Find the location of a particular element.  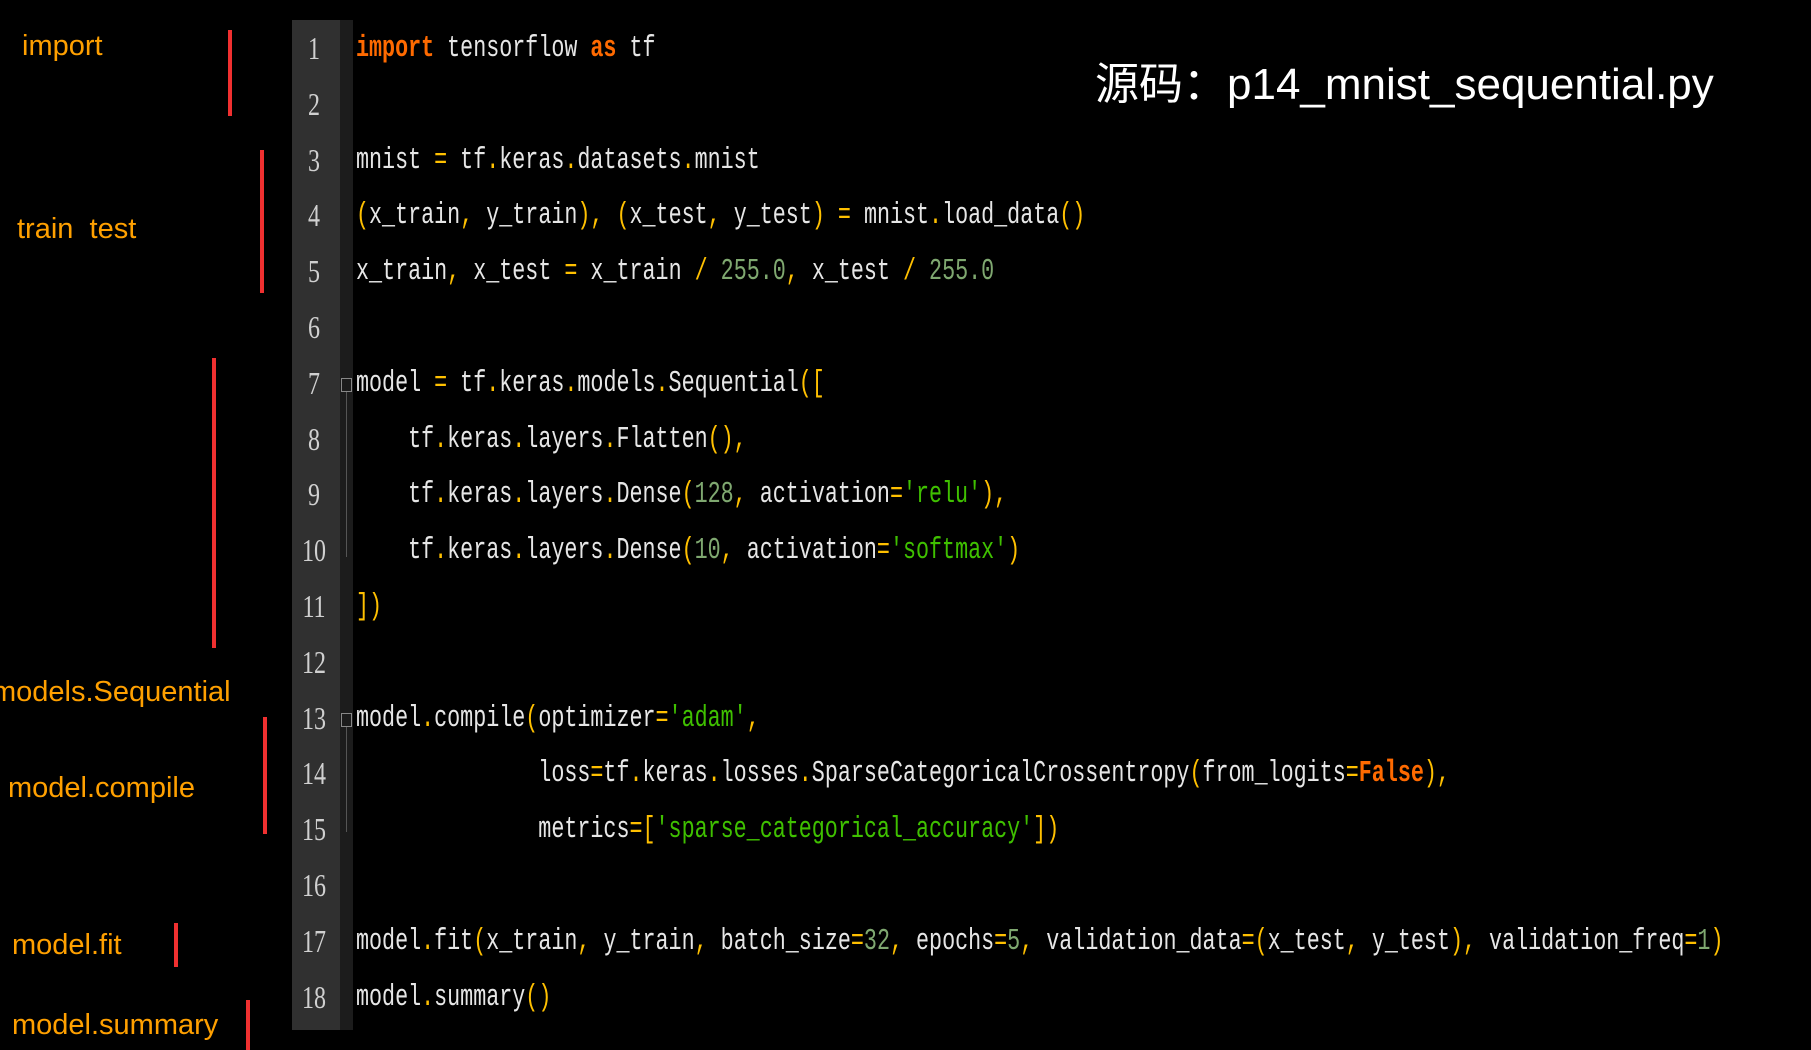

code-line: ]) is located at coordinates (369, 606).